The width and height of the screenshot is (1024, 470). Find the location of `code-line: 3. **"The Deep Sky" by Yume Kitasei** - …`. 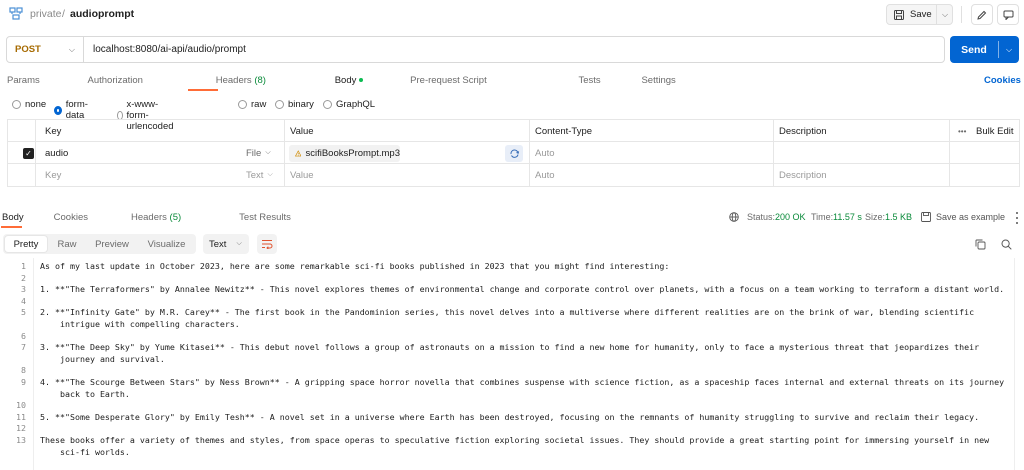

code-line: 3. **"The Deep Sky" by Yume Kitasei** - … is located at coordinates (510, 347).